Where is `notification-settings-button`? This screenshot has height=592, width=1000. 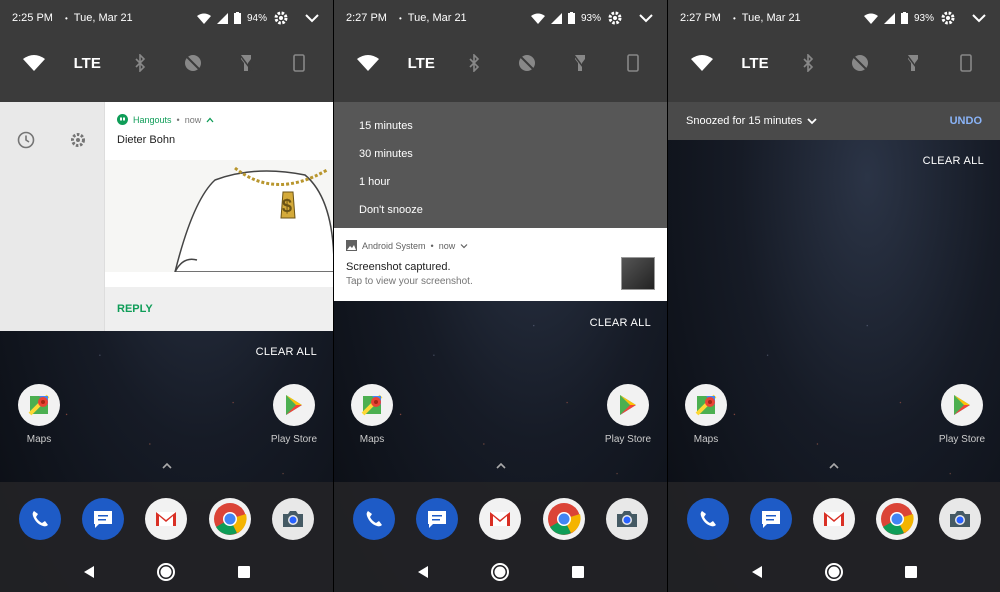 notification-settings-button is located at coordinates (78, 140).